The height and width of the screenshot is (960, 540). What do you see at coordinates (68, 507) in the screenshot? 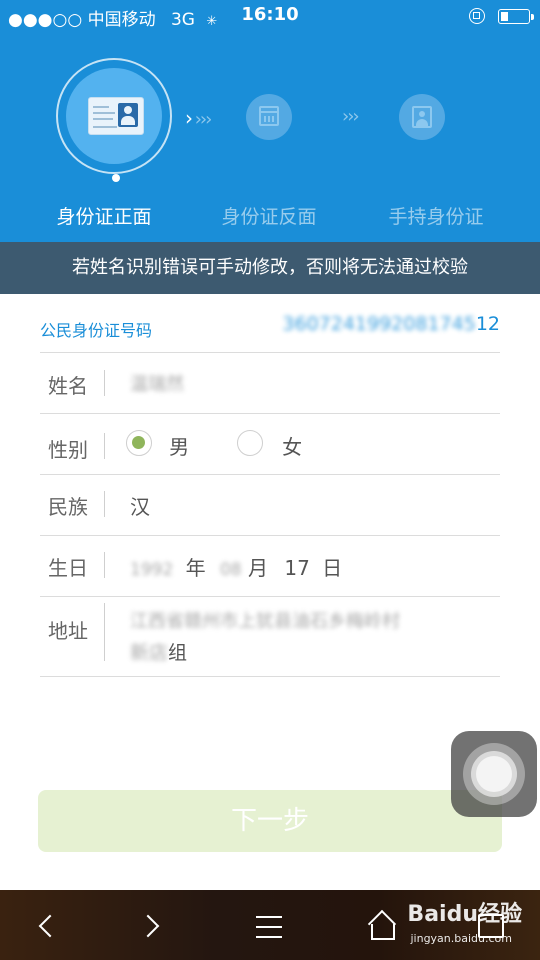
I see `ethnicity-label: 民族` at bounding box center [68, 507].